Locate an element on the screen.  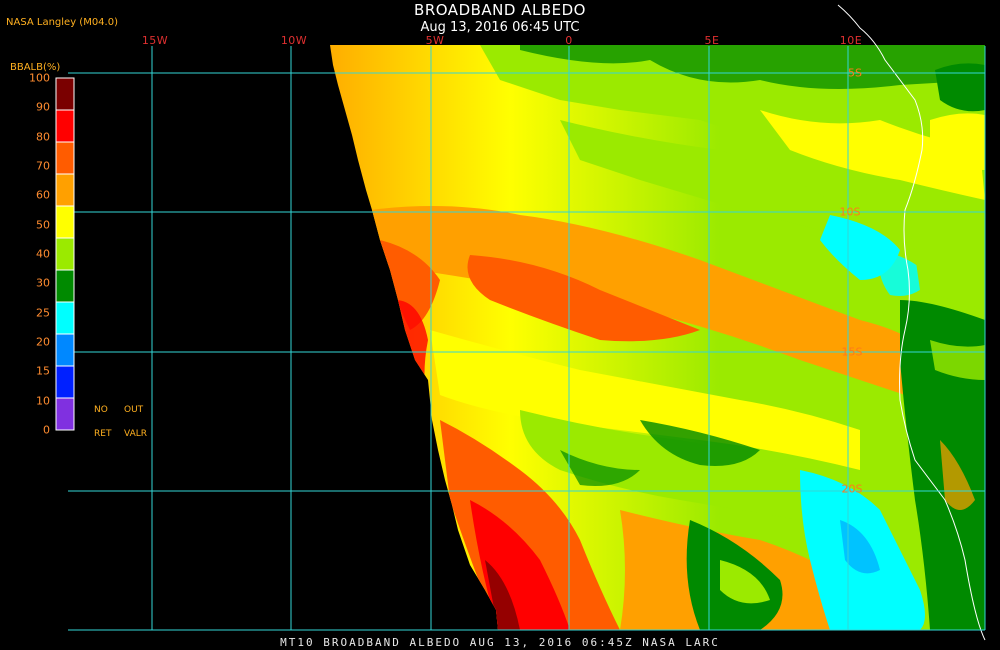
colorbar-ret-label: RET is located at coordinates (103, 434).